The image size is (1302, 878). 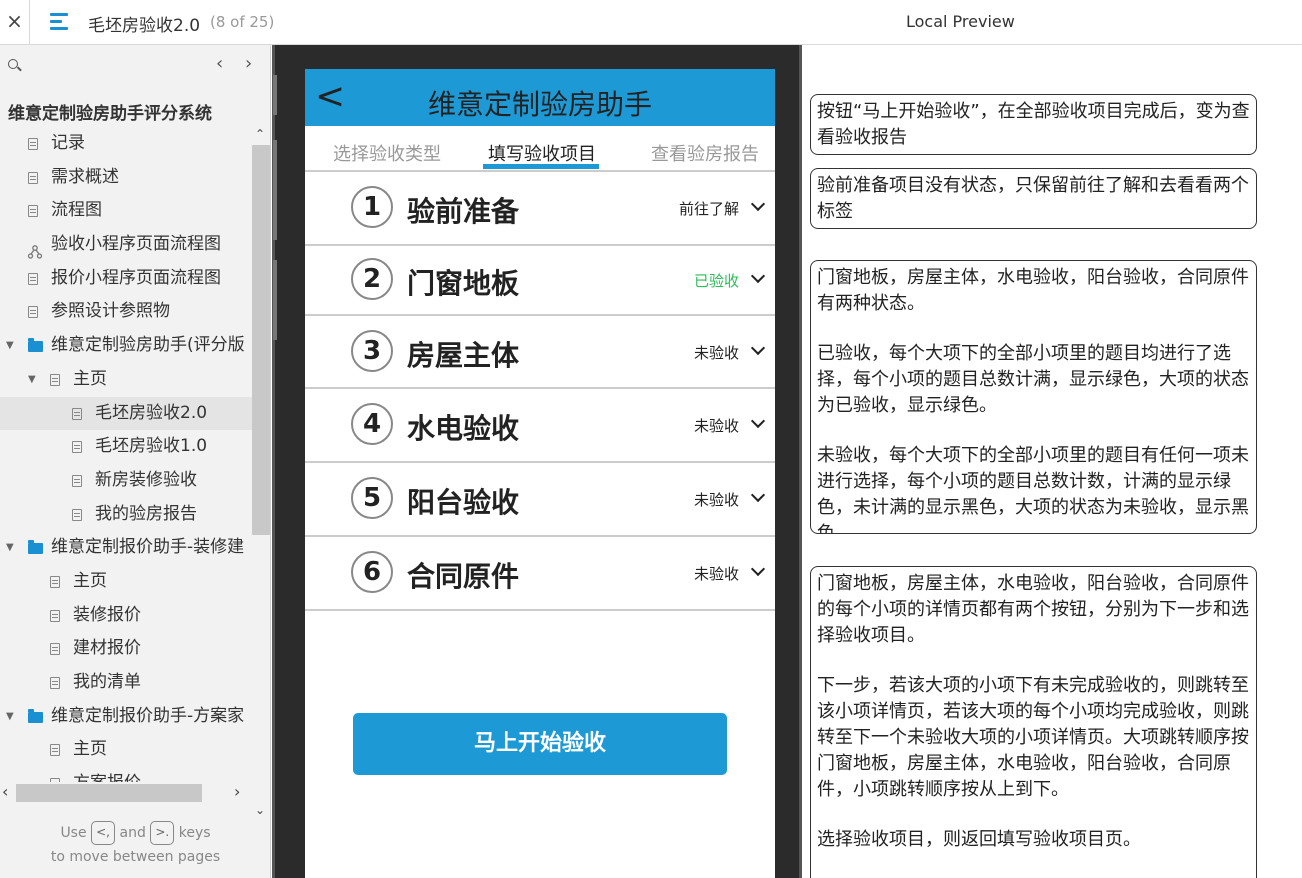 What do you see at coordinates (242, 22) in the screenshot?
I see `page-count: (8 of 25)` at bounding box center [242, 22].